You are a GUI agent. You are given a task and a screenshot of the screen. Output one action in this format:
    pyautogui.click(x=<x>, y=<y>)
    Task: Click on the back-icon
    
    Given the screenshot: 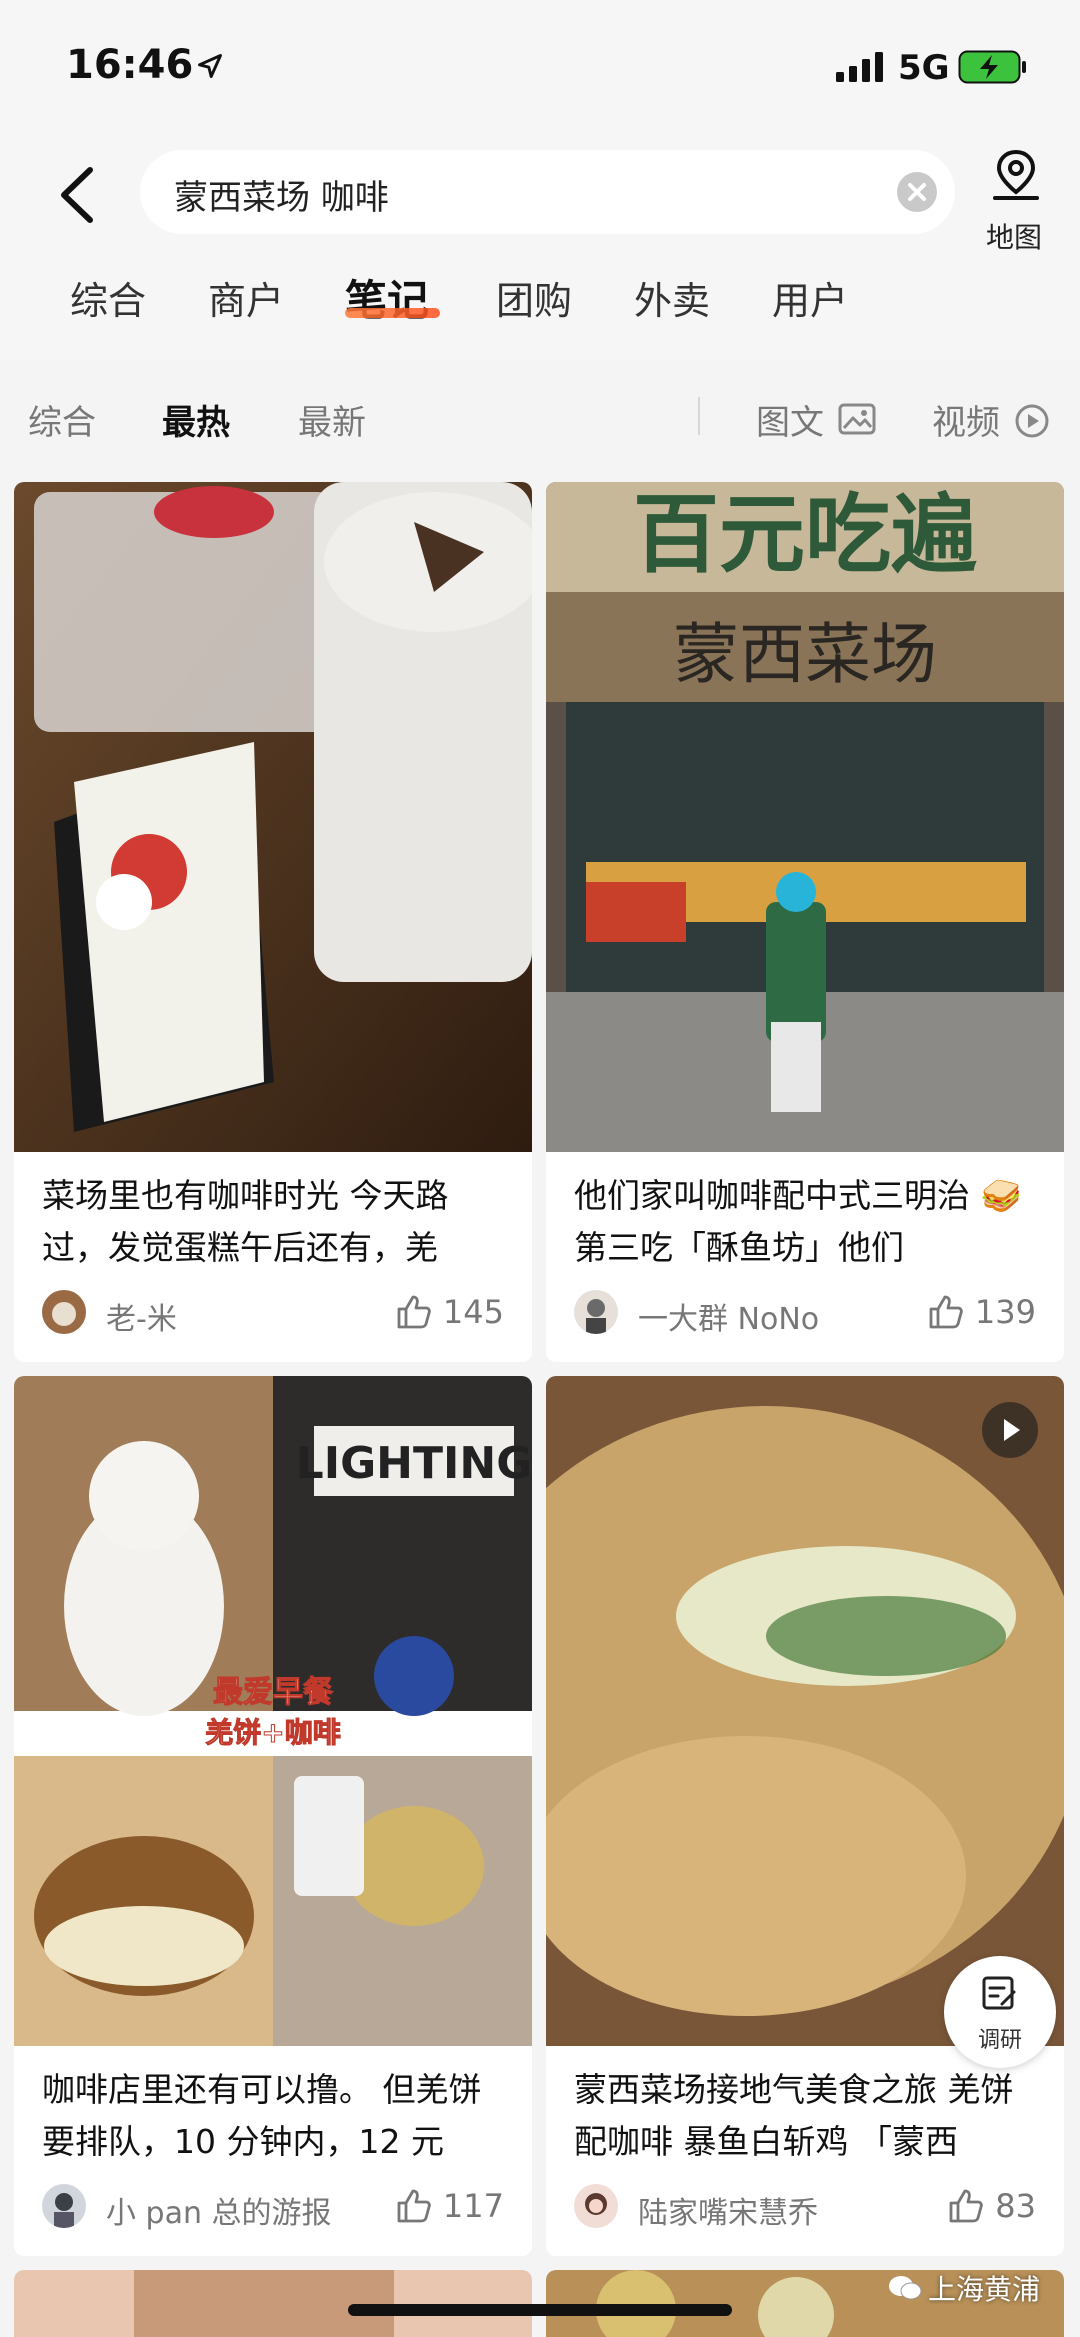 What is the action you would take?
    pyautogui.click(x=80, y=195)
    